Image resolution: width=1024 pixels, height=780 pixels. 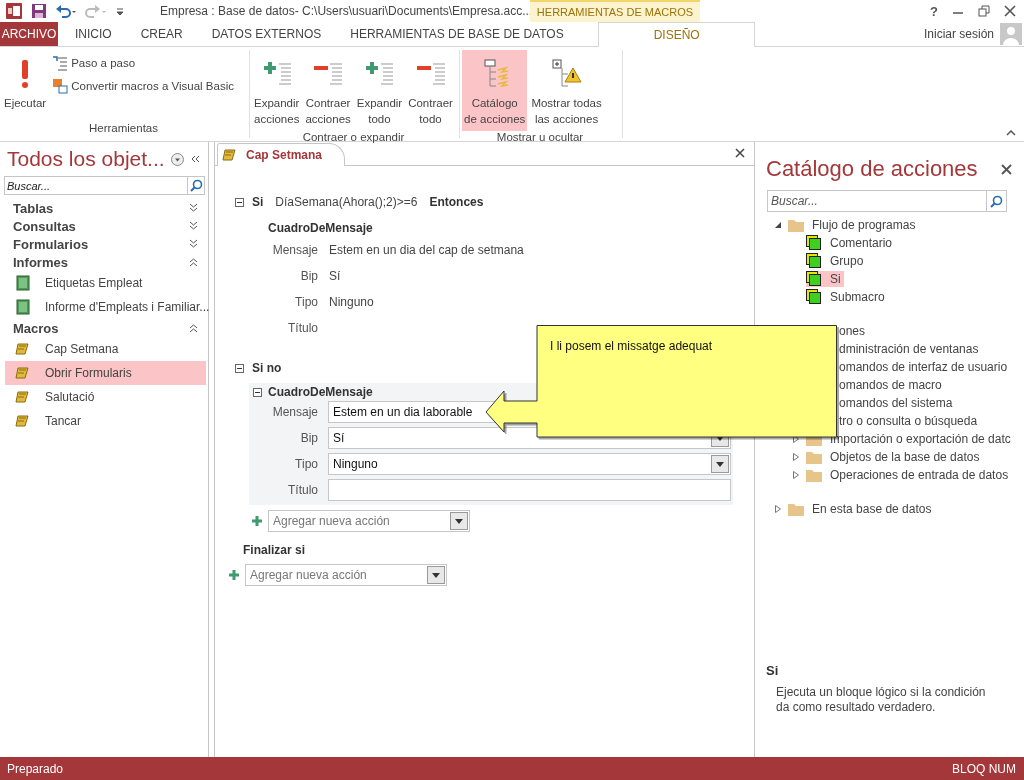 What do you see at coordinates (101, 208) in the screenshot?
I see `group-header: Tablas` at bounding box center [101, 208].